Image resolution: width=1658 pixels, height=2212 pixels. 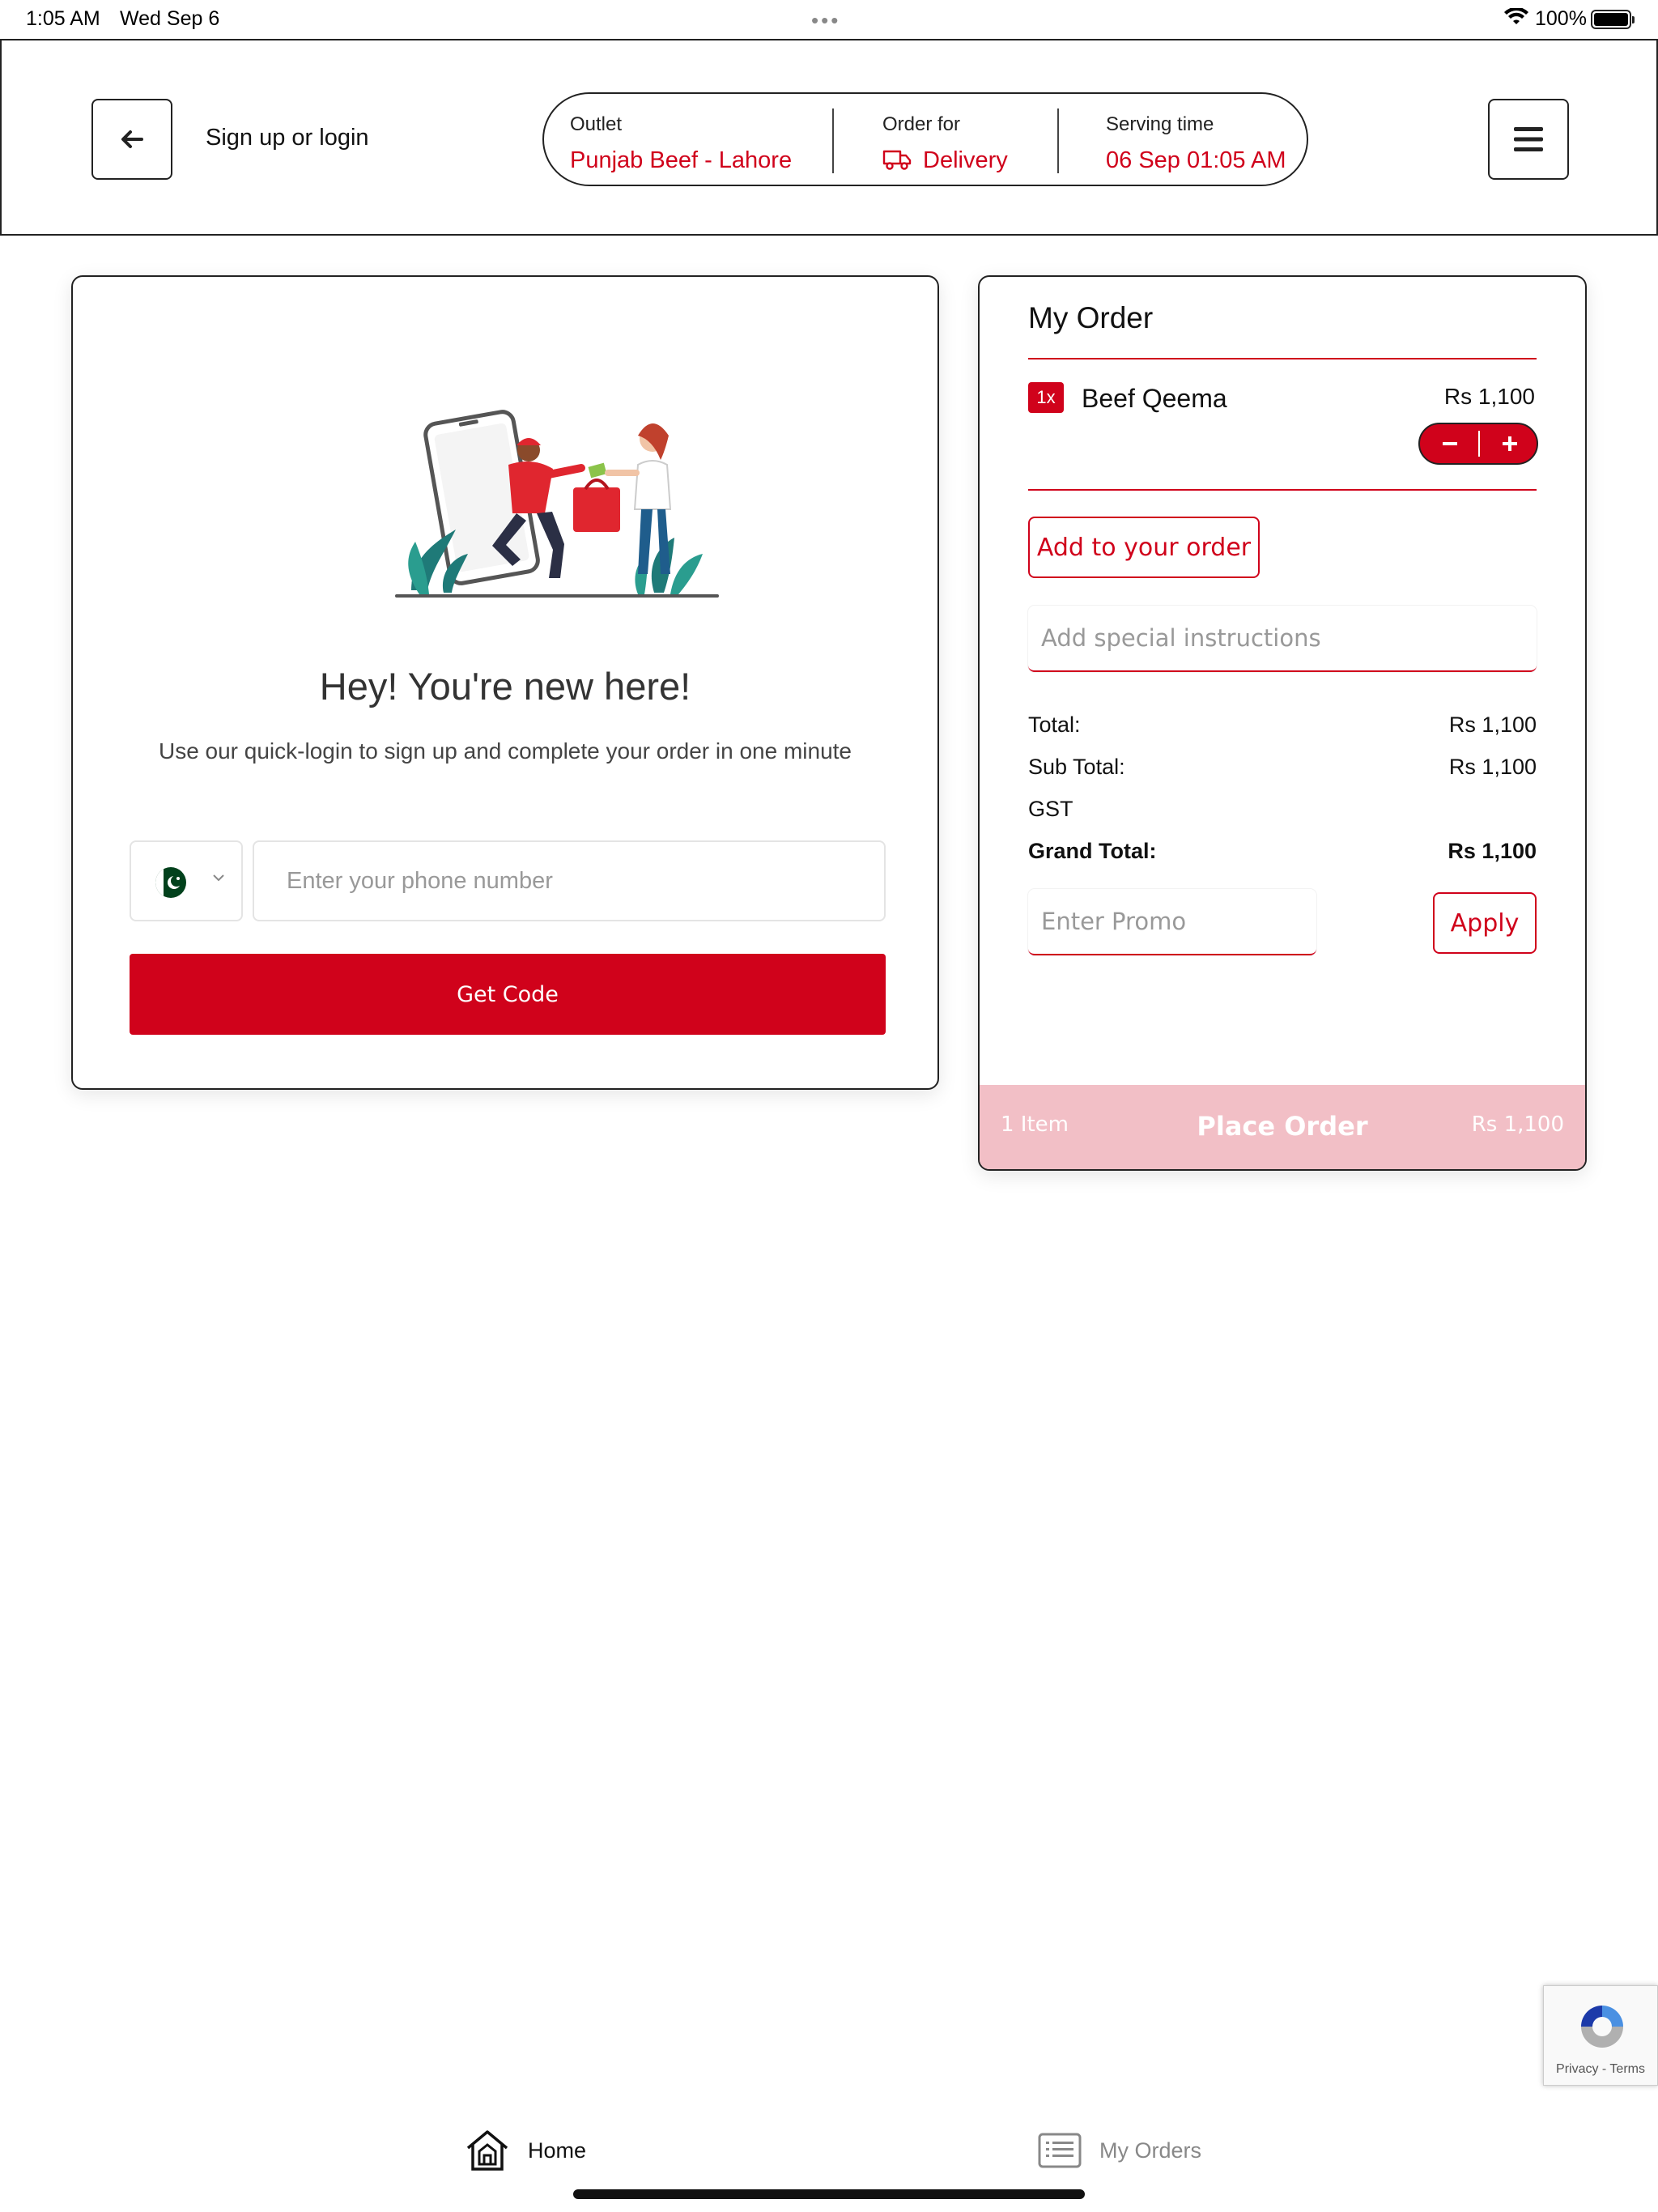 What do you see at coordinates (703, 139) in the screenshot?
I see `outlet-section: Outlet Punjab Beef - Lahore` at bounding box center [703, 139].